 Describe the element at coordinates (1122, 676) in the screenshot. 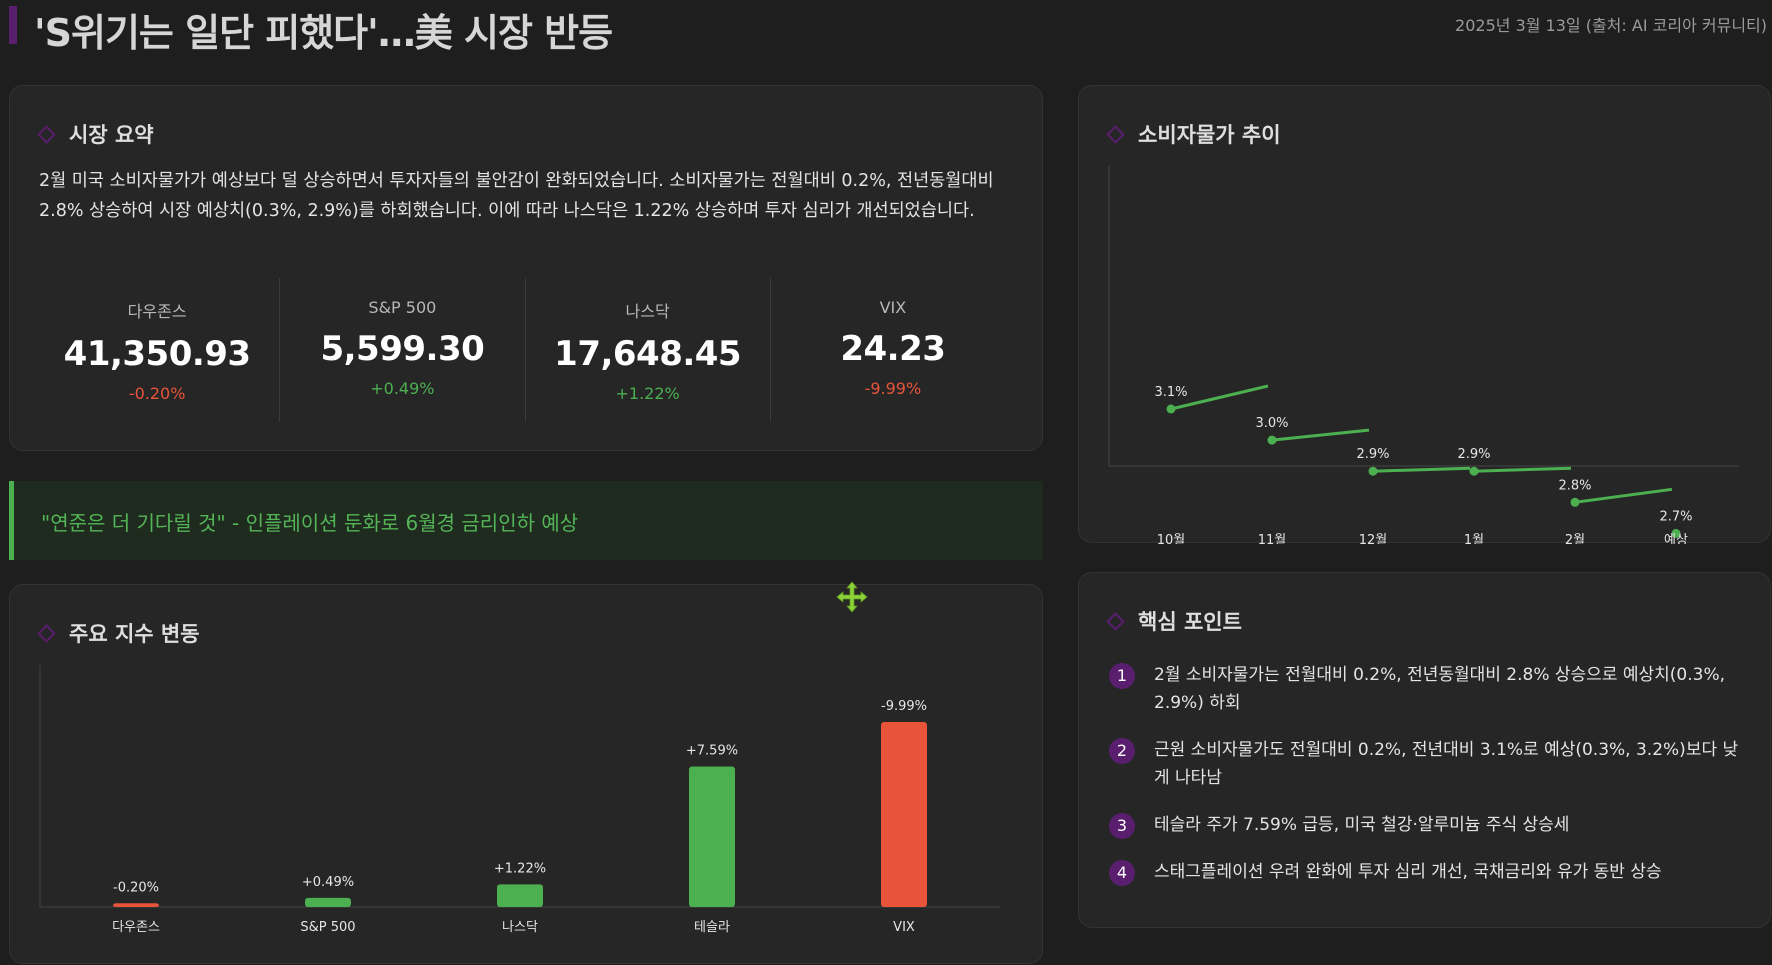

I see `point-number-badge: 1` at that location.